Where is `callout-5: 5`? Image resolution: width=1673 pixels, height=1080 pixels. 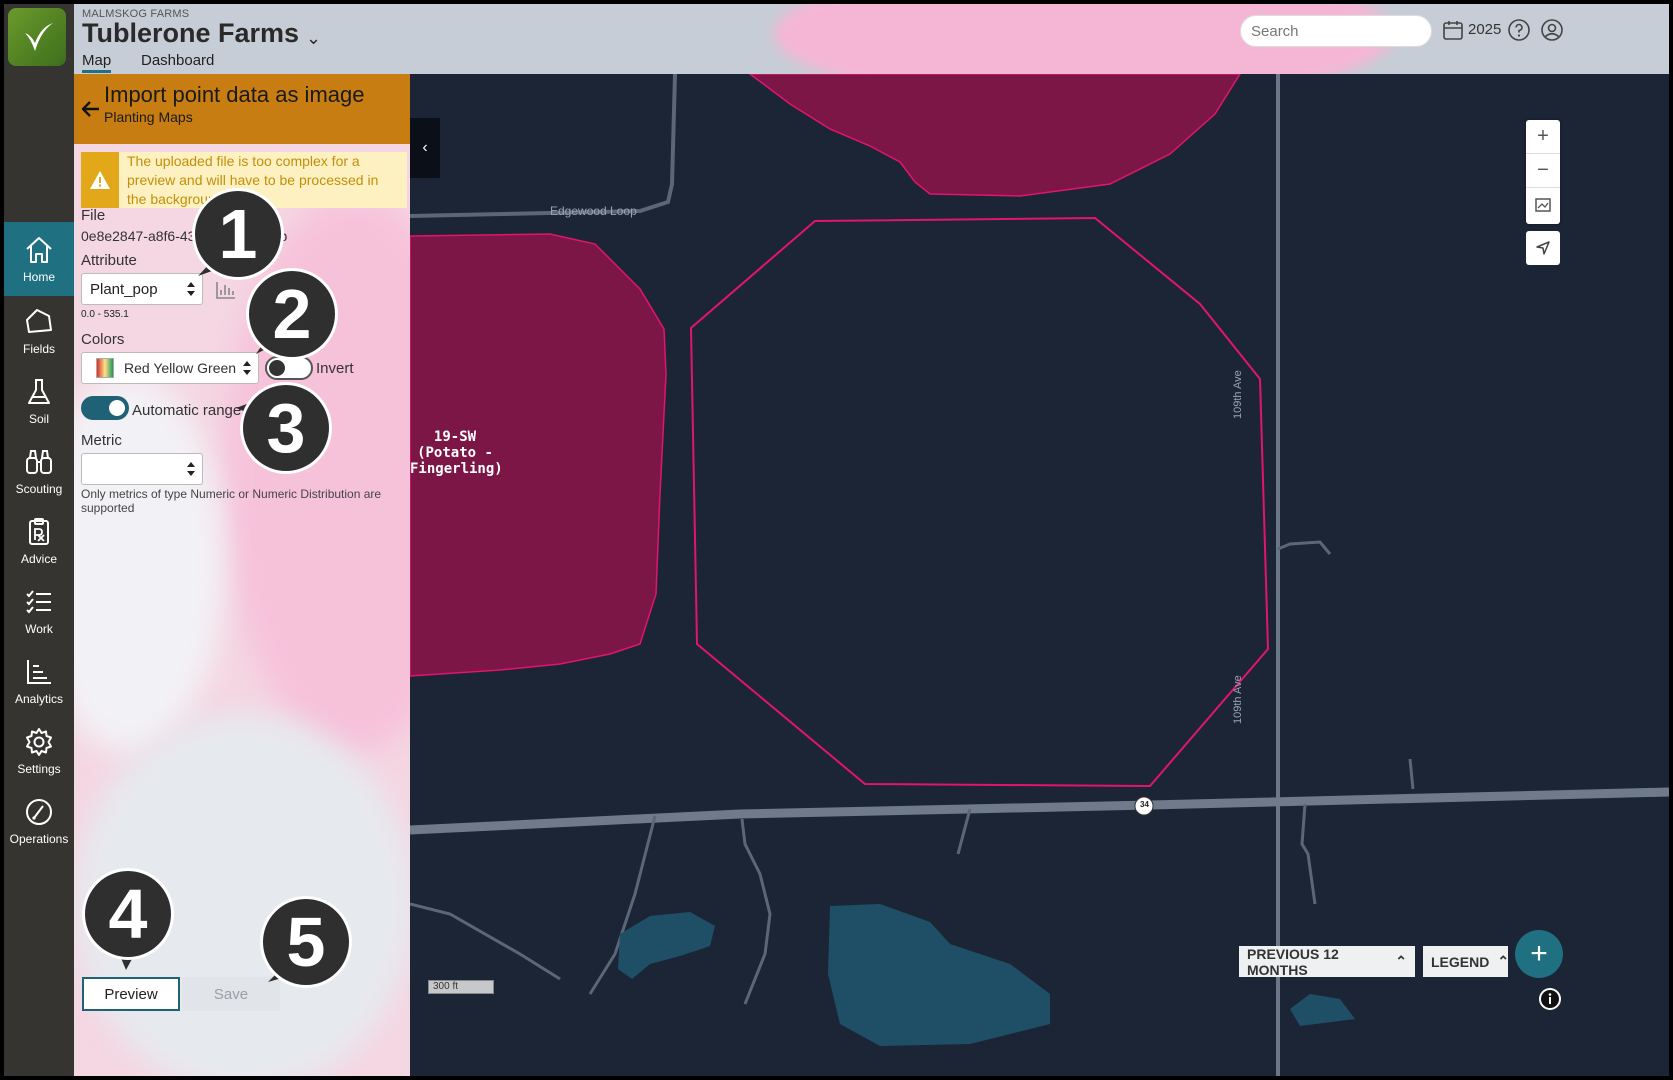 callout-5: 5 is located at coordinates (306, 942).